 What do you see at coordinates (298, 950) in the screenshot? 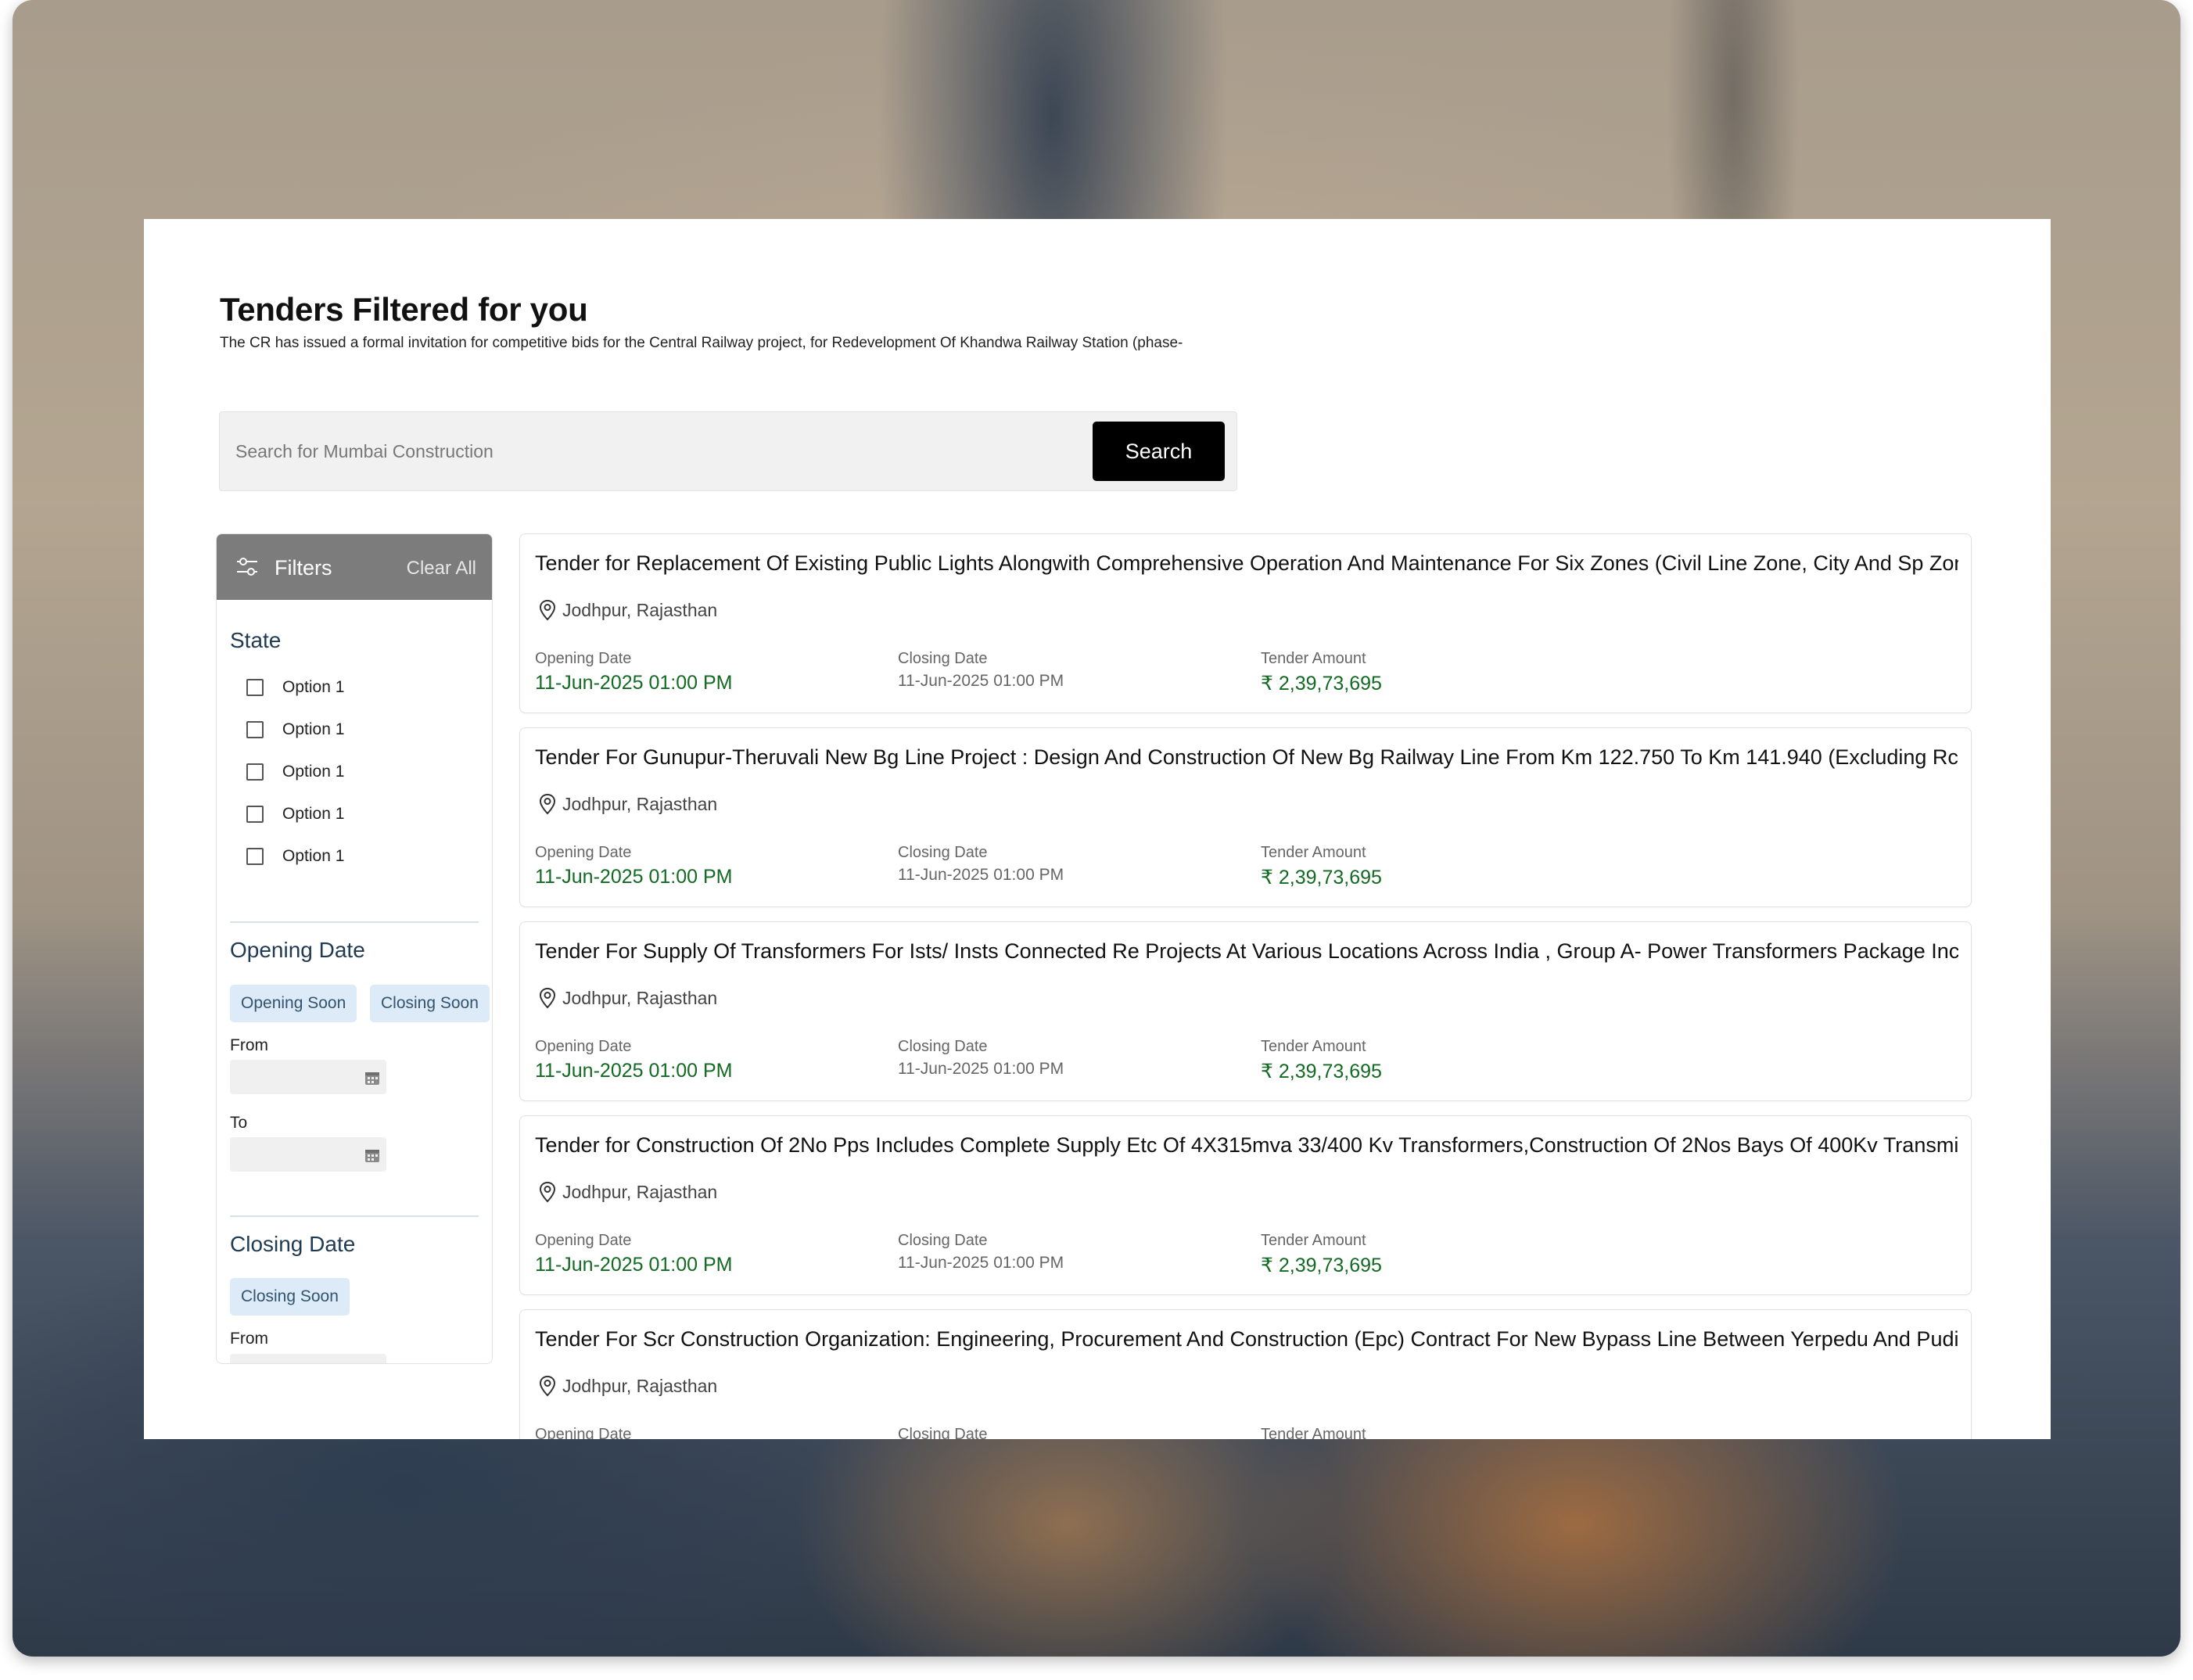
I see `opening-date-section-title: Opening Date` at bounding box center [298, 950].